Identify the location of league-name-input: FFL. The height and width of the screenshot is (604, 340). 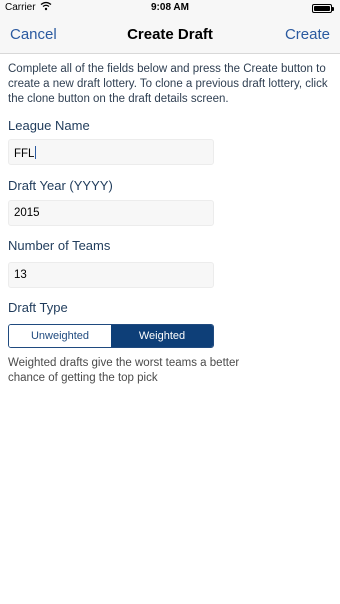
(111, 152).